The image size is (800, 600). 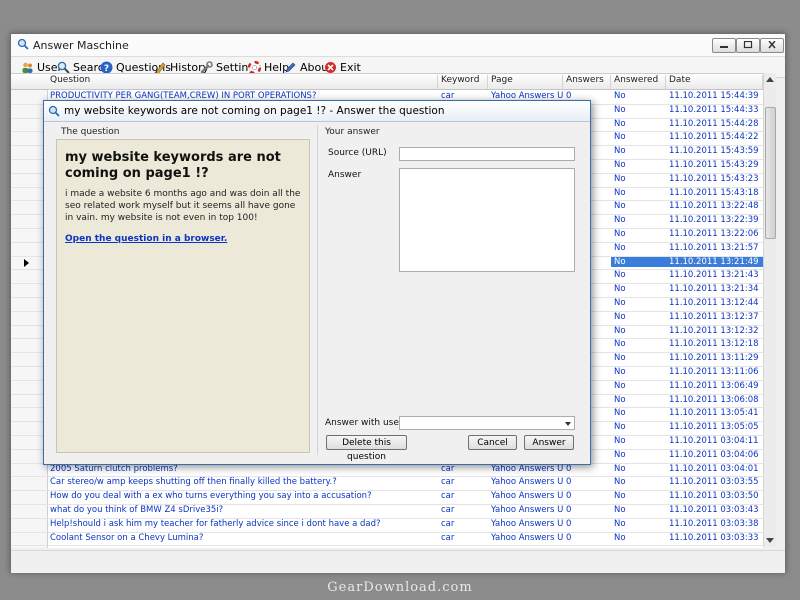 I want to click on open-in-browser-link: Open the question in a browser., so click(x=146, y=239).